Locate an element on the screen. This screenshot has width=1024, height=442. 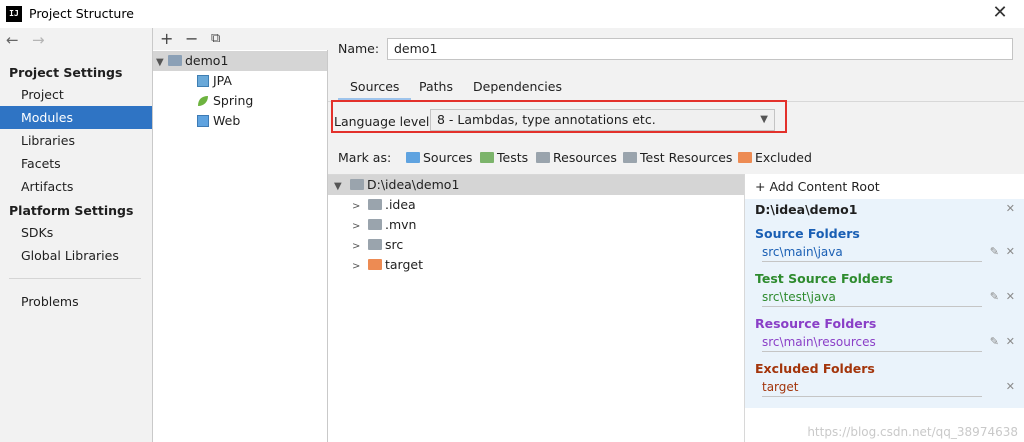
nav-arrows: ← → is located at coordinates (29, 42).